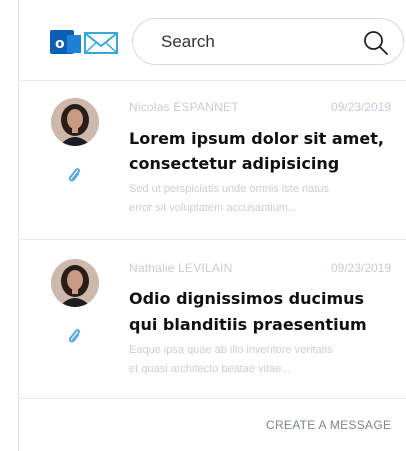 The width and height of the screenshot is (406, 451). What do you see at coordinates (248, 324) in the screenshot?
I see `message-subject-line2: qui blanditiis praesentium` at bounding box center [248, 324].